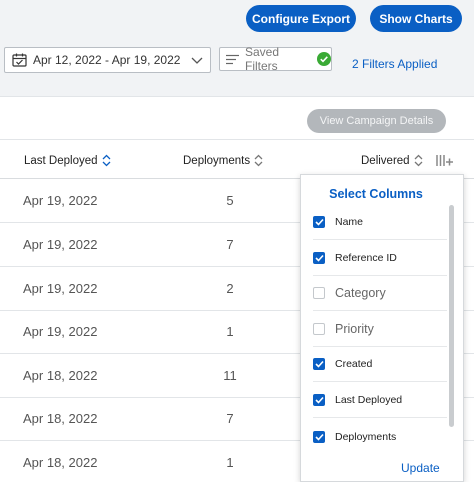  What do you see at coordinates (19, 60) in the screenshot?
I see `calendar-icon` at bounding box center [19, 60].